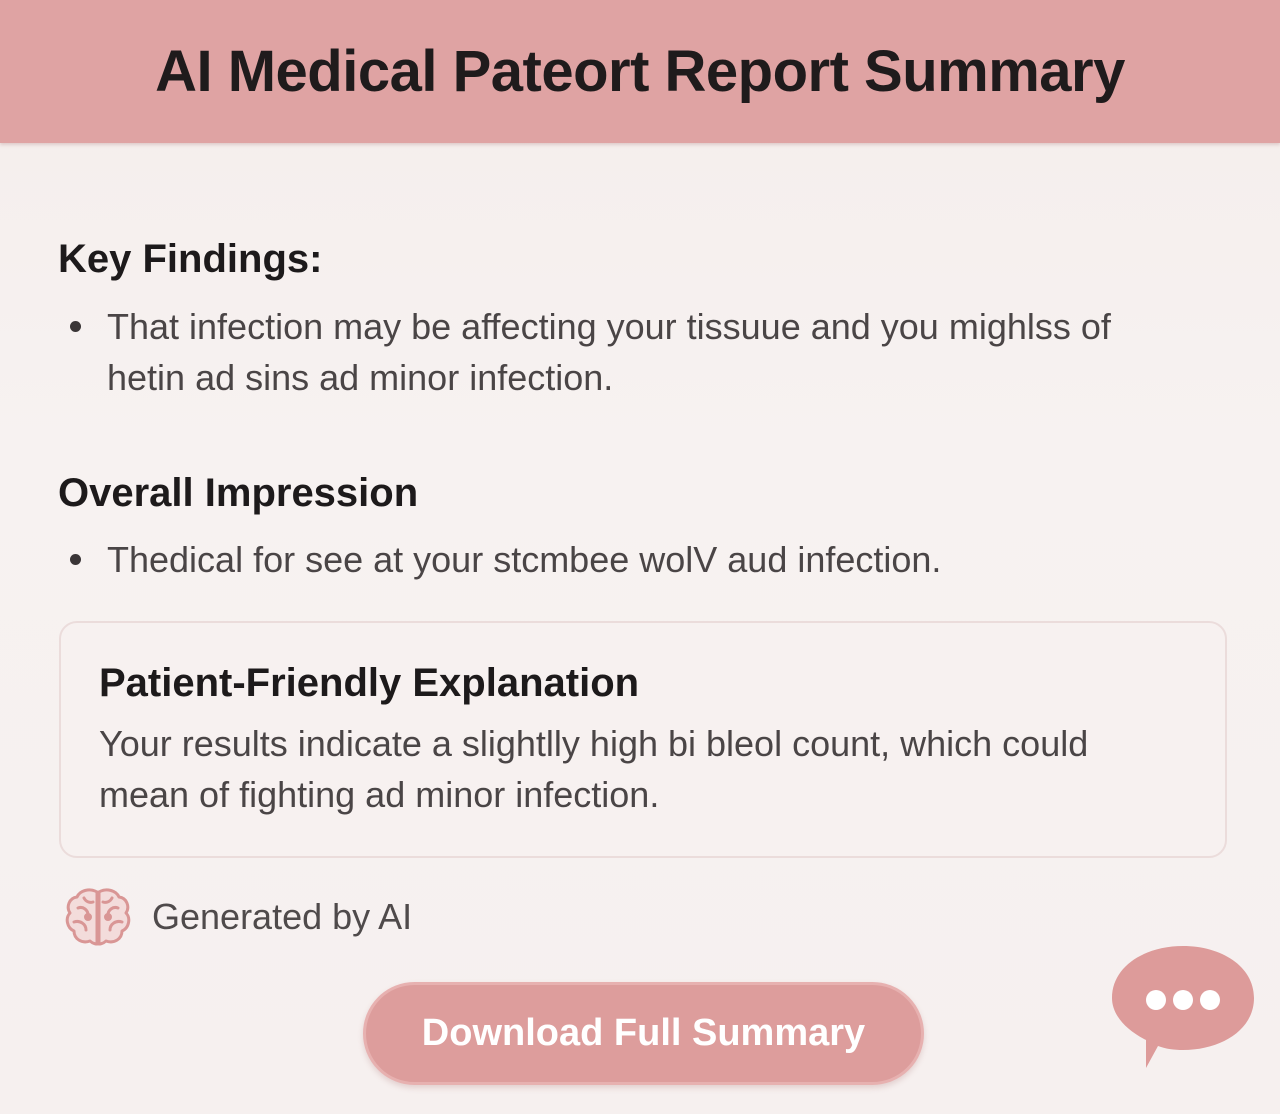  What do you see at coordinates (98, 917) in the screenshot?
I see `brain-icon` at bounding box center [98, 917].